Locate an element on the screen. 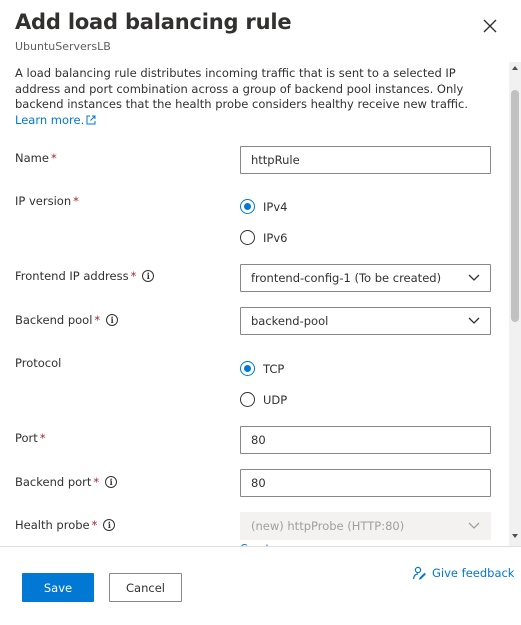 The height and width of the screenshot is (625, 521). close-icon is located at coordinates (490, 26).